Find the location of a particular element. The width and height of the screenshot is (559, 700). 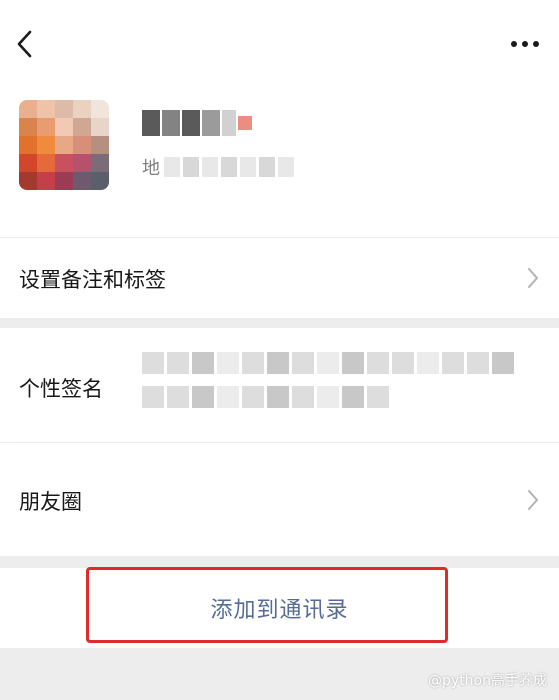

avatar is located at coordinates (64, 145).